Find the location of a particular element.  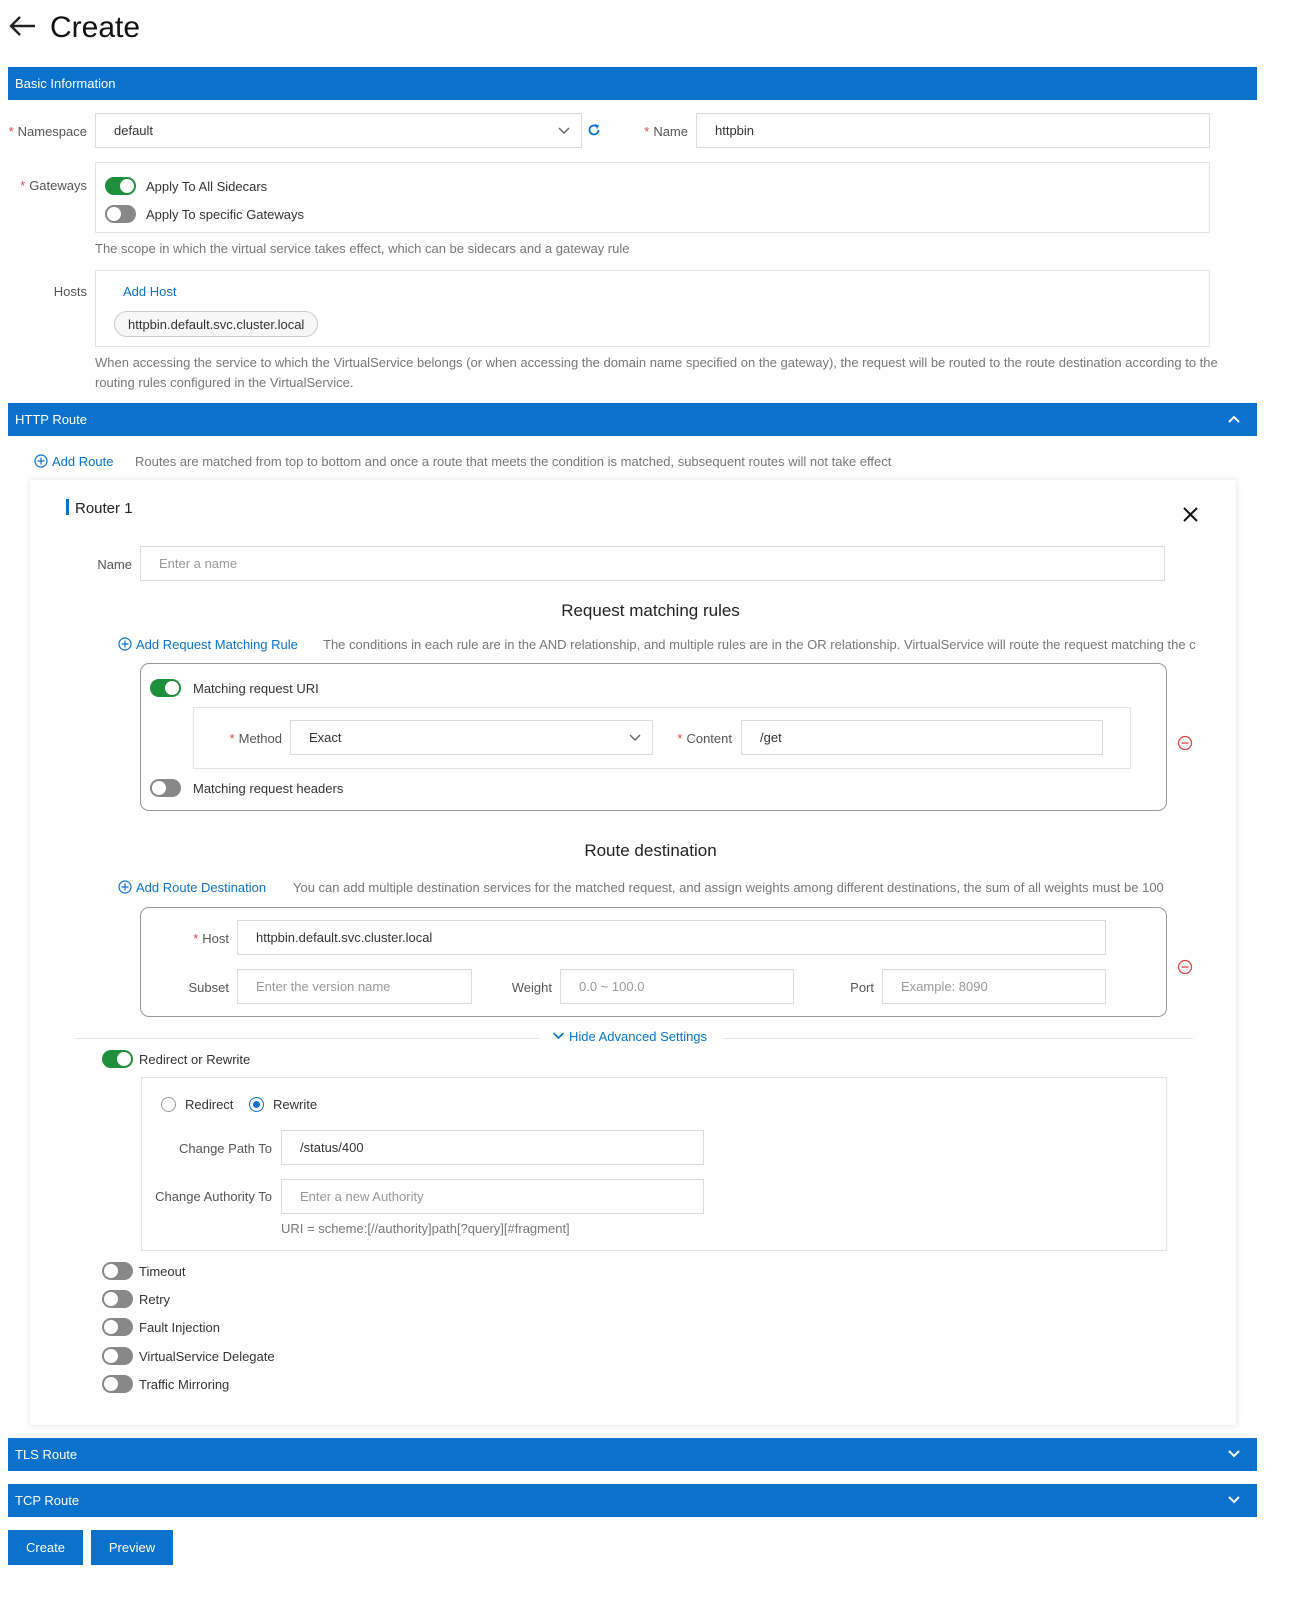

traffic-mirroring-label: Traffic Mirroring is located at coordinates (184, 1384).